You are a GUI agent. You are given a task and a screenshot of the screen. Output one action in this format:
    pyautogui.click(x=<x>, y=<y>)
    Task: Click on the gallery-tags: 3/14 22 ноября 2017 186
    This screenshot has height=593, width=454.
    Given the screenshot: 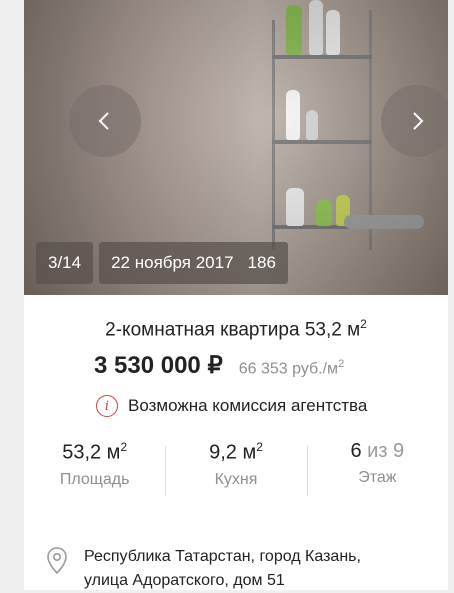 What is the action you would take?
    pyautogui.click(x=162, y=263)
    